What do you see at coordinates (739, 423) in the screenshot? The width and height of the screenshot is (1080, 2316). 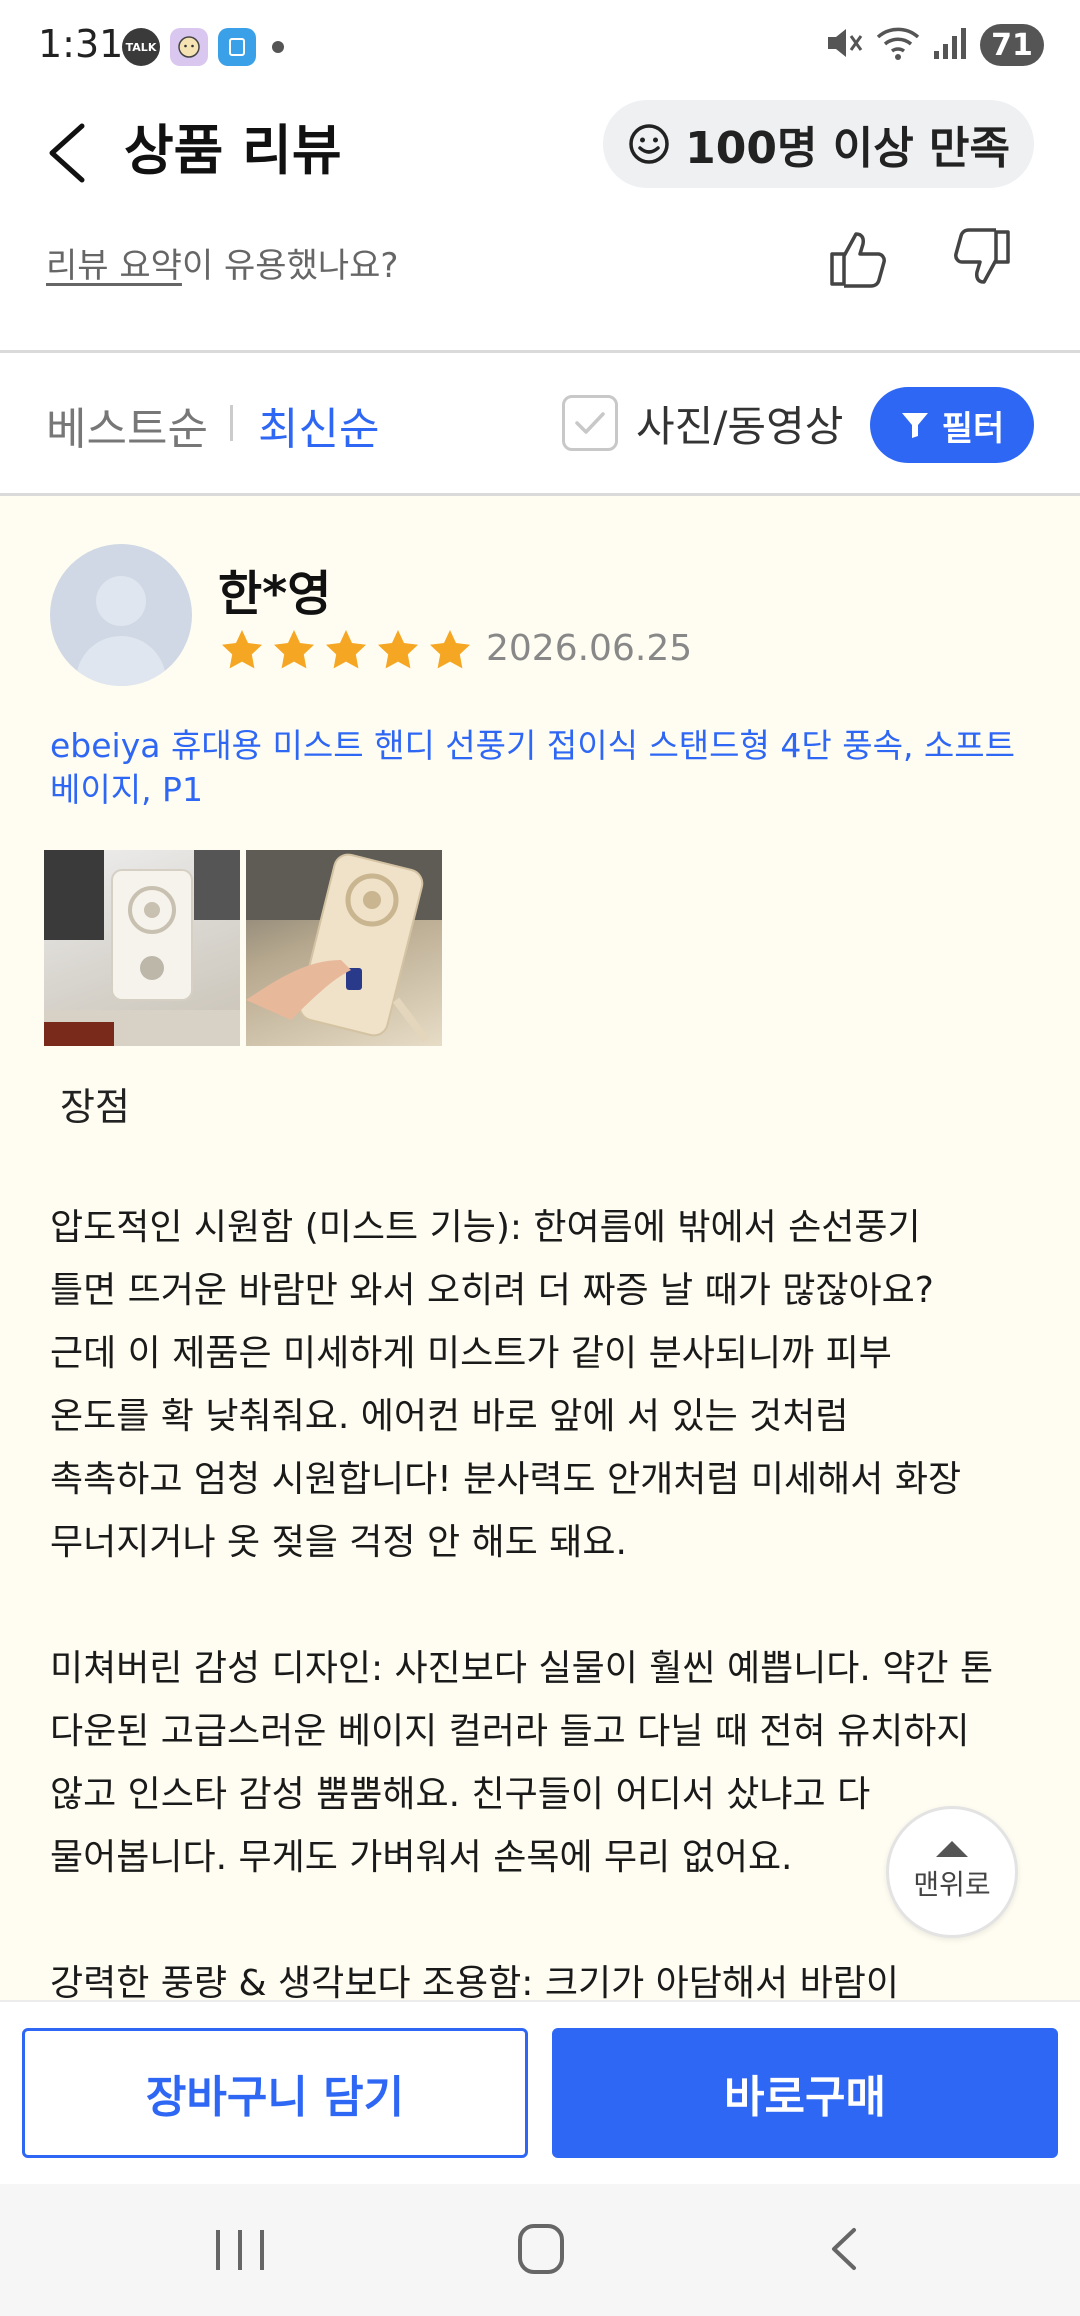 I see `photo-video-label: 사진/동영상` at bounding box center [739, 423].